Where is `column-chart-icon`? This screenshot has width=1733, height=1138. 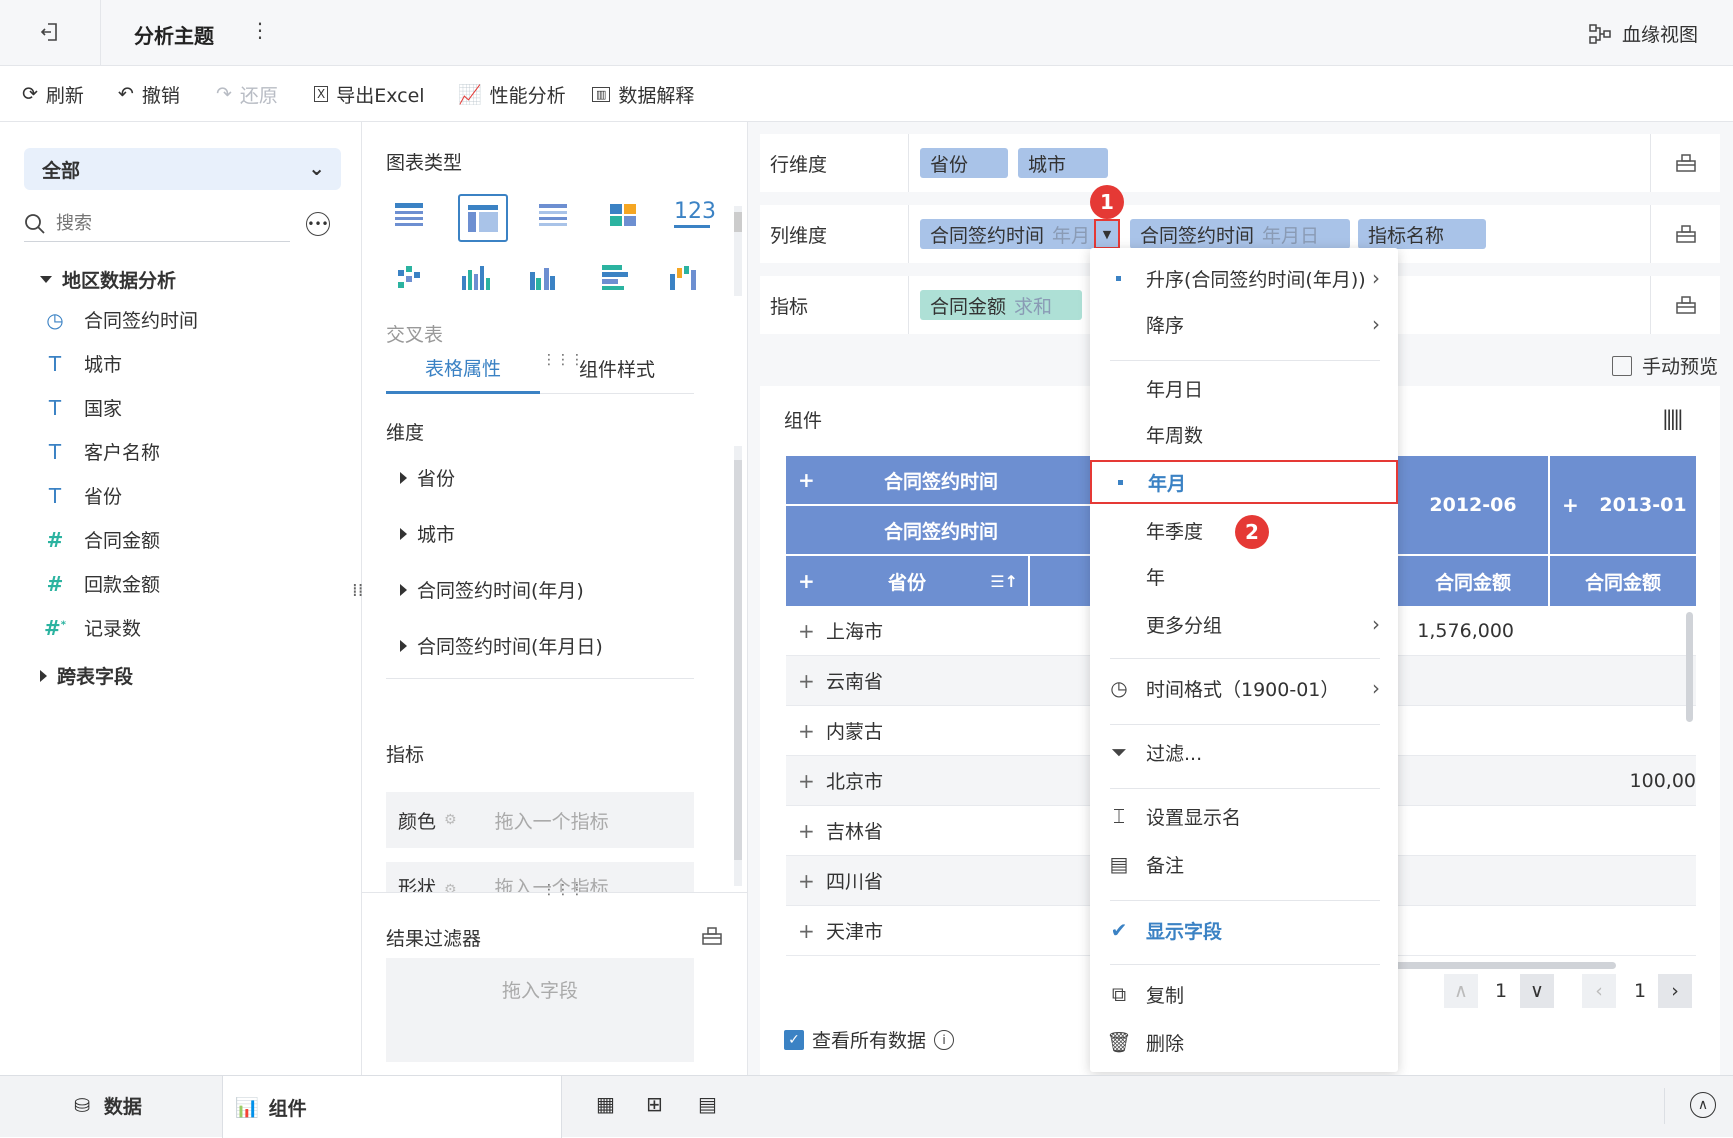
column-chart-icon is located at coordinates (475, 277).